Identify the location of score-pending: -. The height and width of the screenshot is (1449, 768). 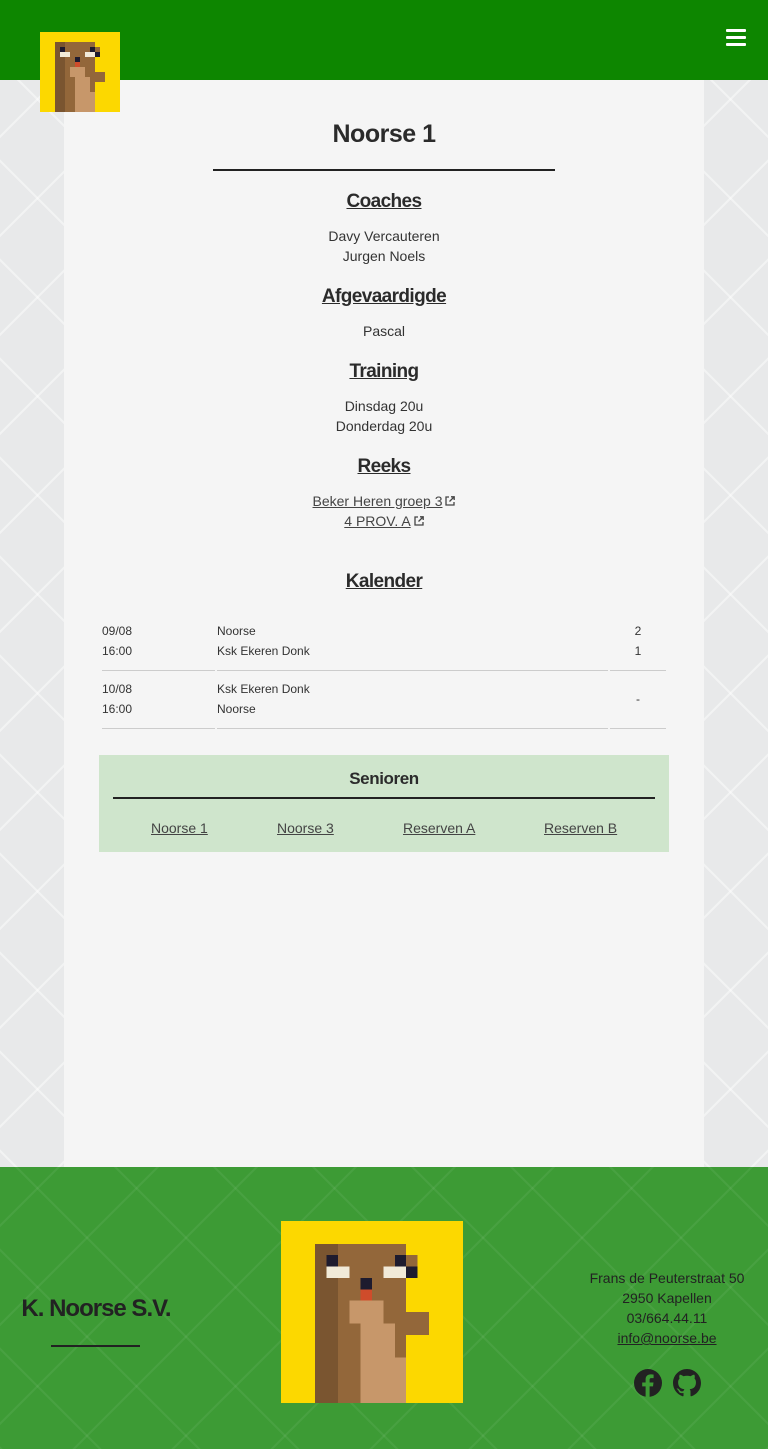
(638, 699).